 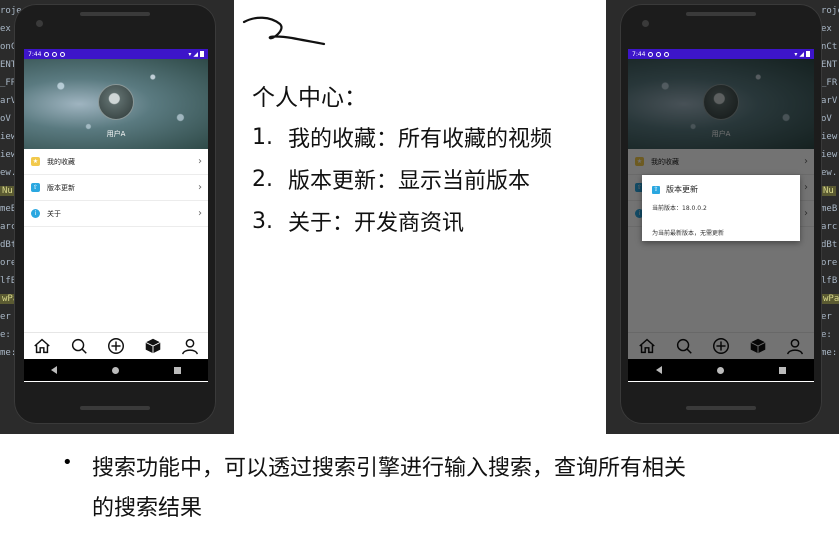 I want to click on list-number: 1., so click(x=262, y=137).